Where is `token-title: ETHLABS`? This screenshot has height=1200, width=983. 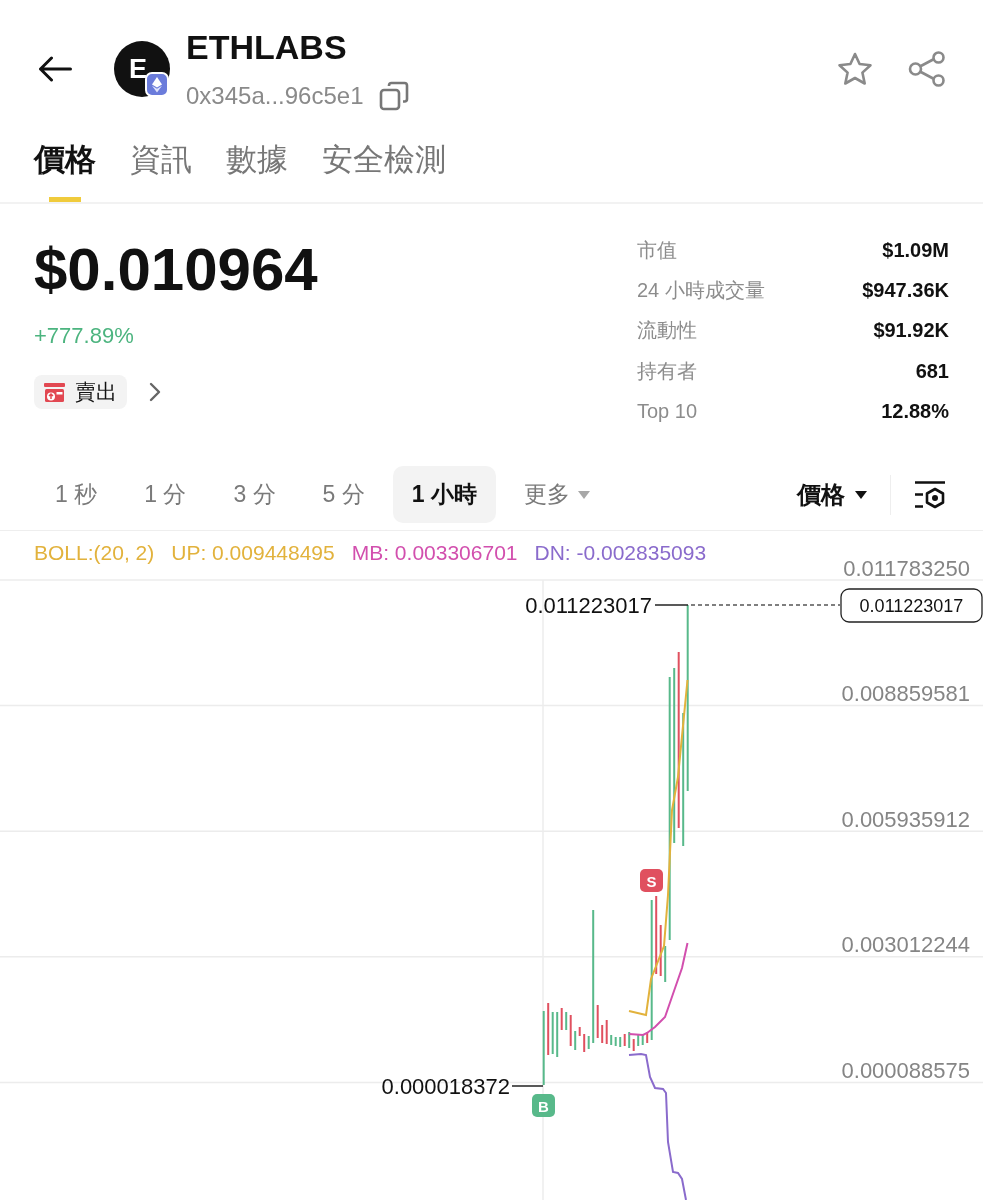 token-title: ETHLABS is located at coordinates (267, 47).